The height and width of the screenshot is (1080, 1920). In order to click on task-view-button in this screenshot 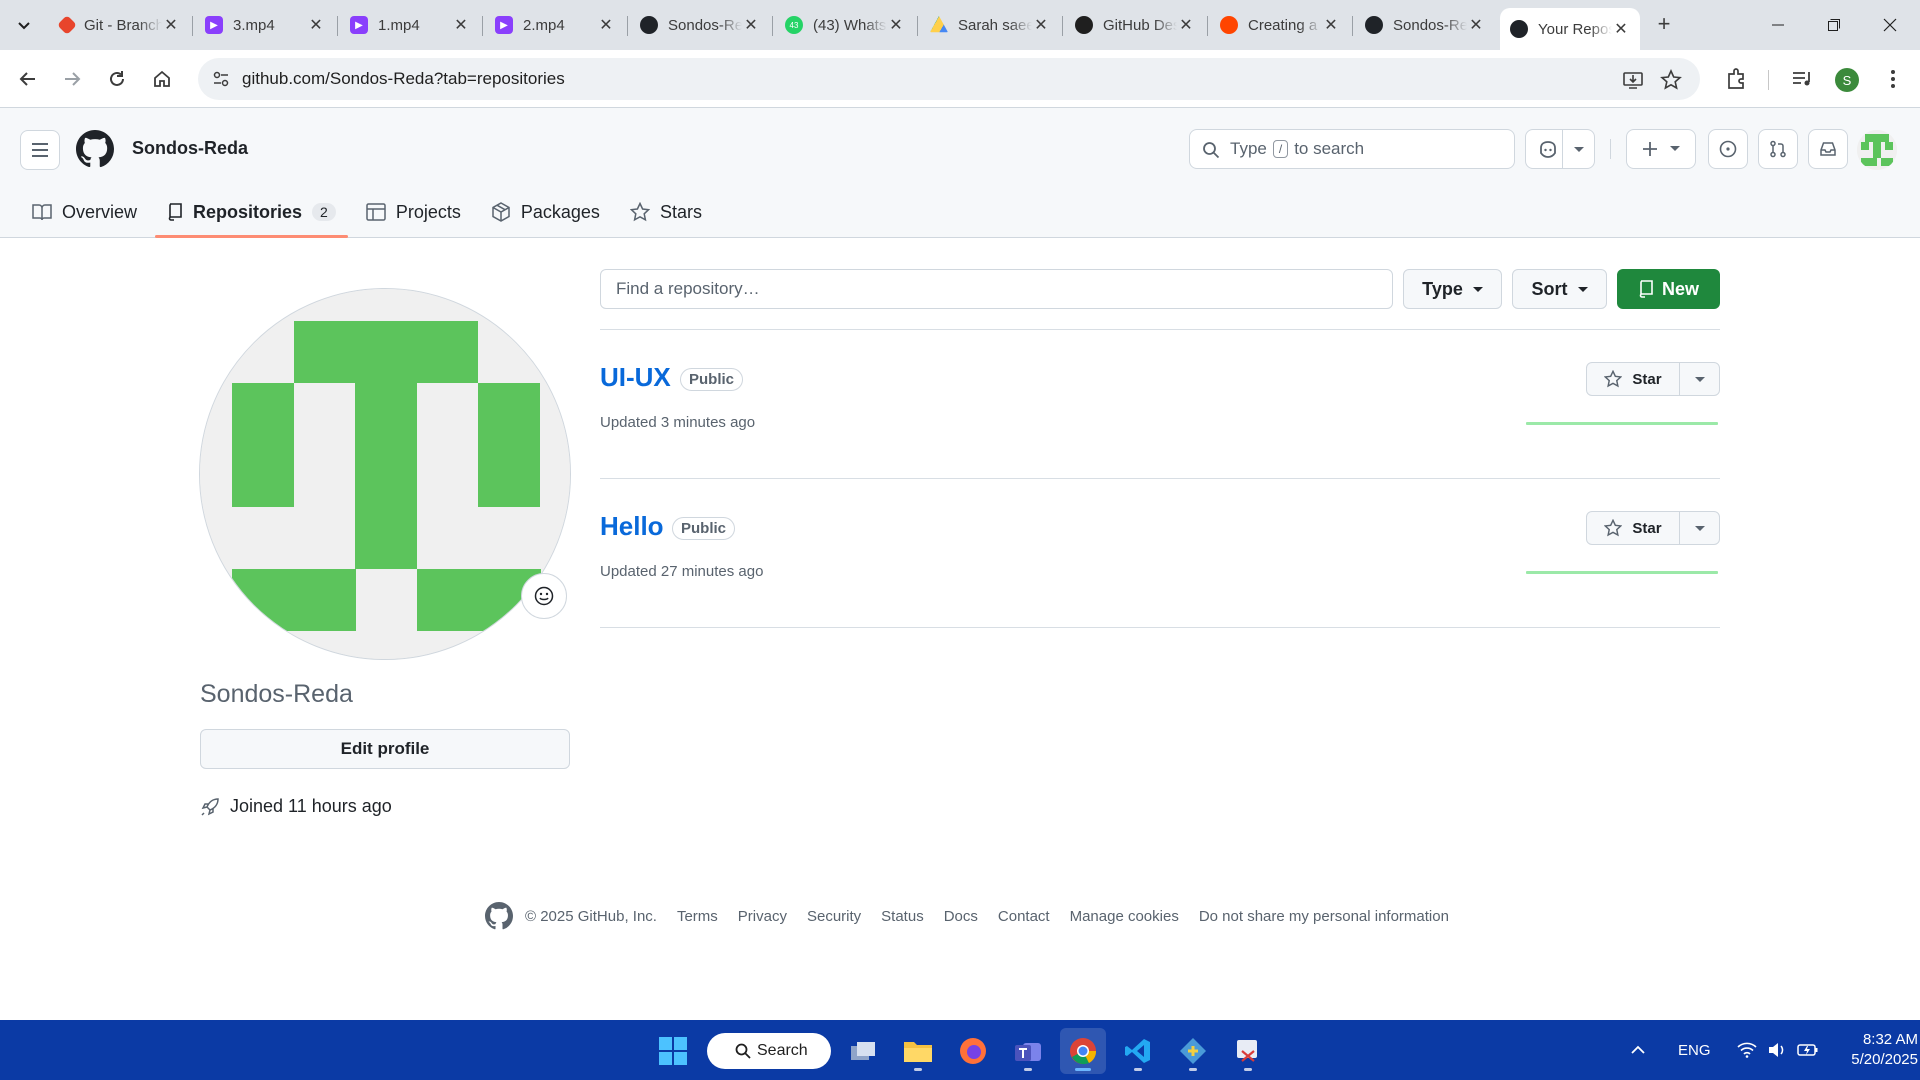, I will do `click(863, 1051)`.